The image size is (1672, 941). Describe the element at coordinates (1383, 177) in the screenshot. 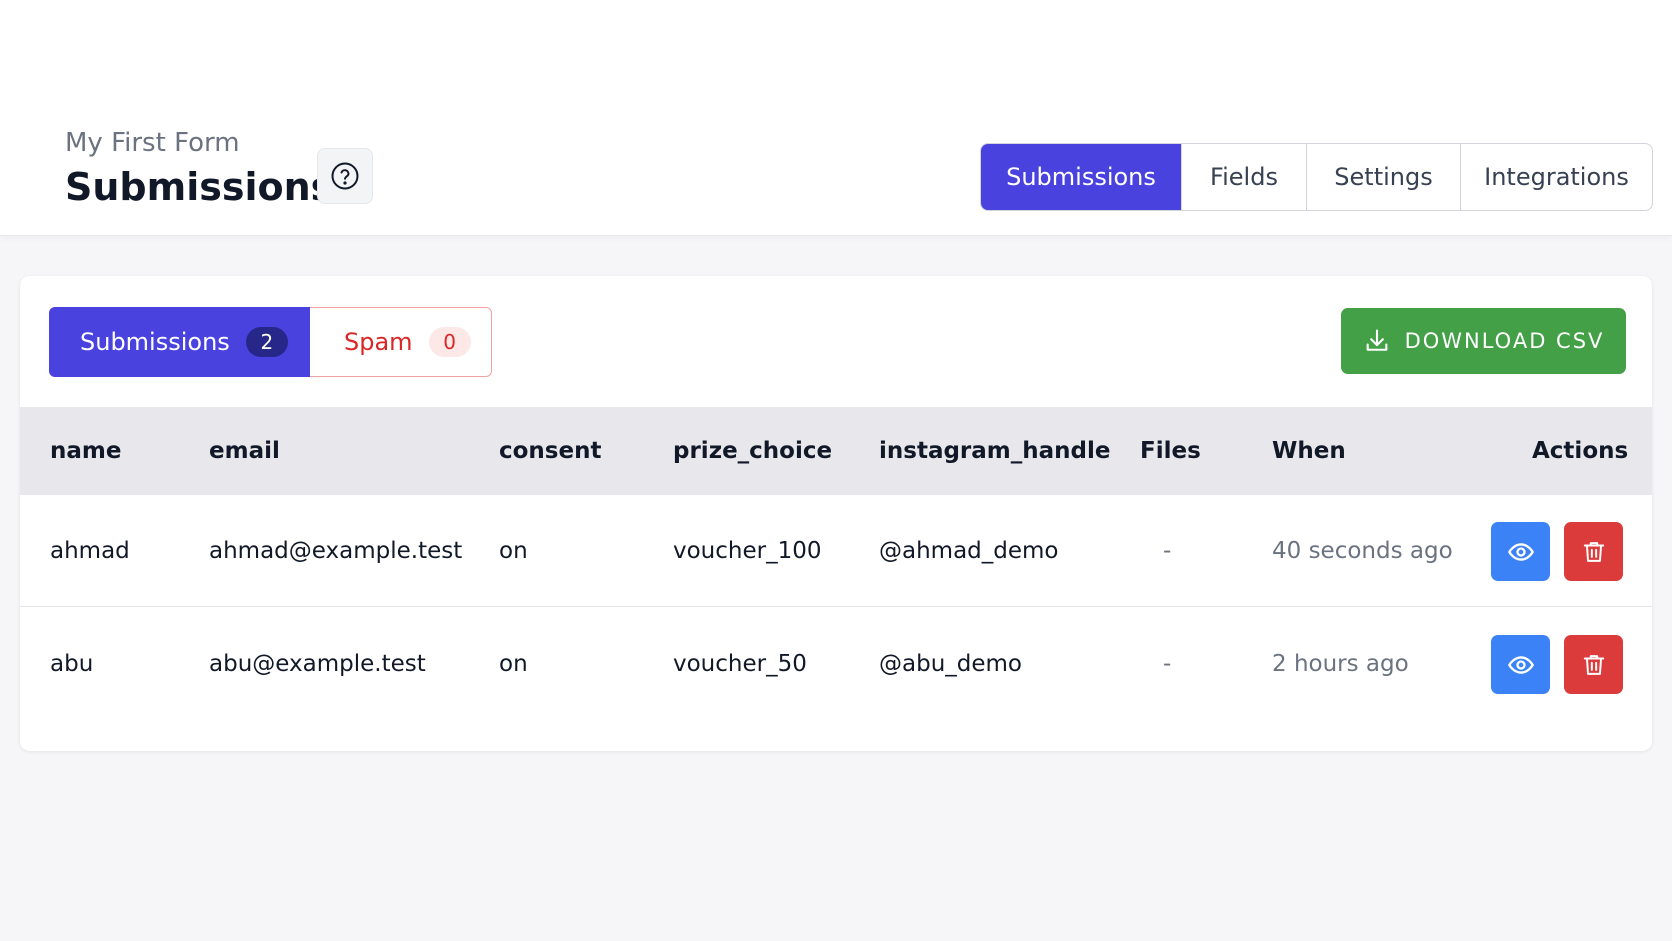

I see `tab-settings: Settings` at that location.